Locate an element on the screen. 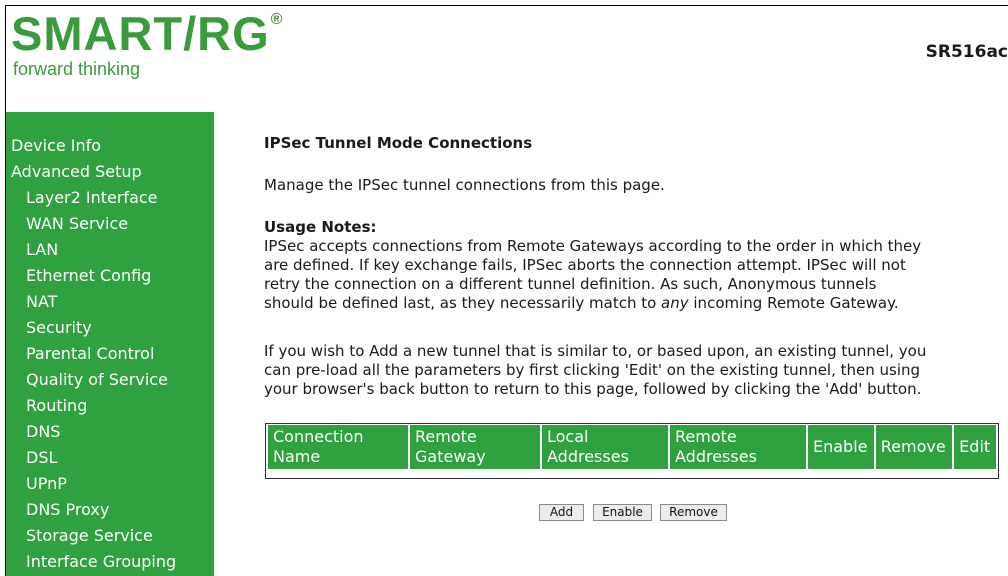 Image resolution: width=1008 pixels, height=576 pixels. sidebar-item-device-info: Device Info is located at coordinates (56, 146).